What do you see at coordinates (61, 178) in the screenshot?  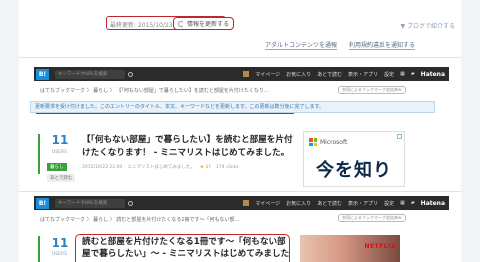 I see `read-later-tag: あとで読む` at bounding box center [61, 178].